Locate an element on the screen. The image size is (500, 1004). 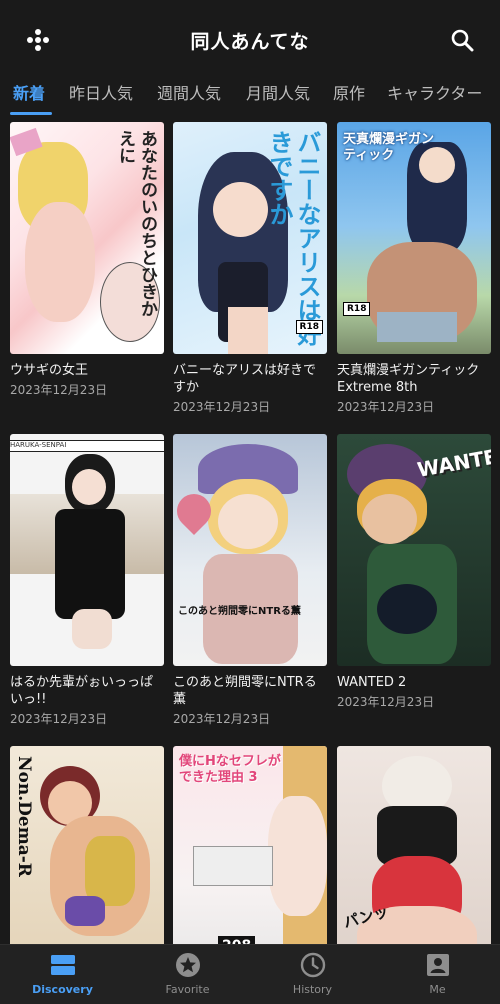
app-title: 同人あんてな is located at coordinates (250, 42).